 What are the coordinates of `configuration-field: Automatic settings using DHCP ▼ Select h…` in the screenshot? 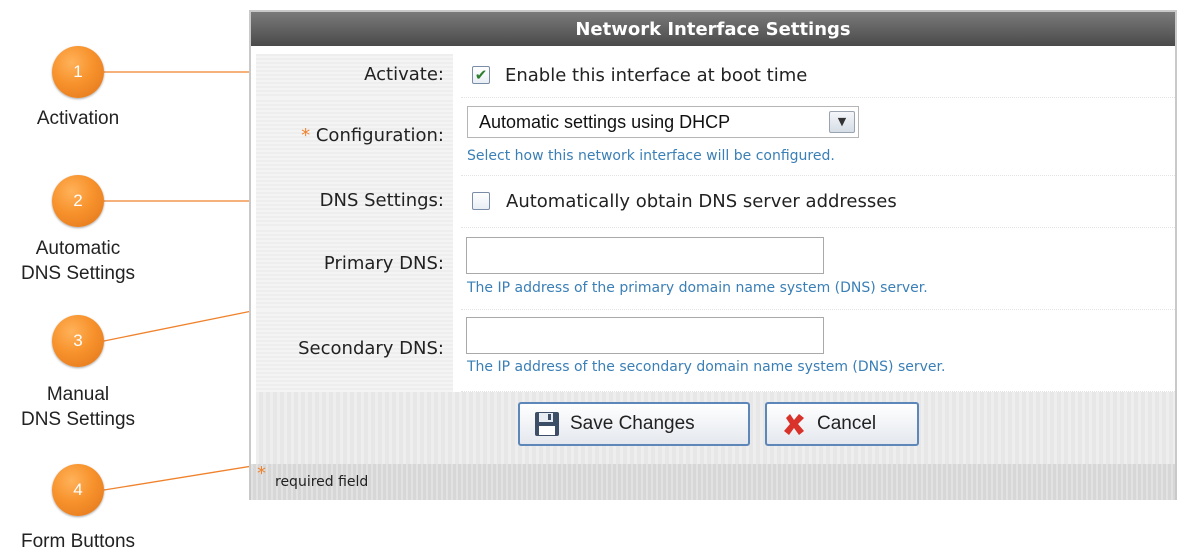 It's located at (818, 137).